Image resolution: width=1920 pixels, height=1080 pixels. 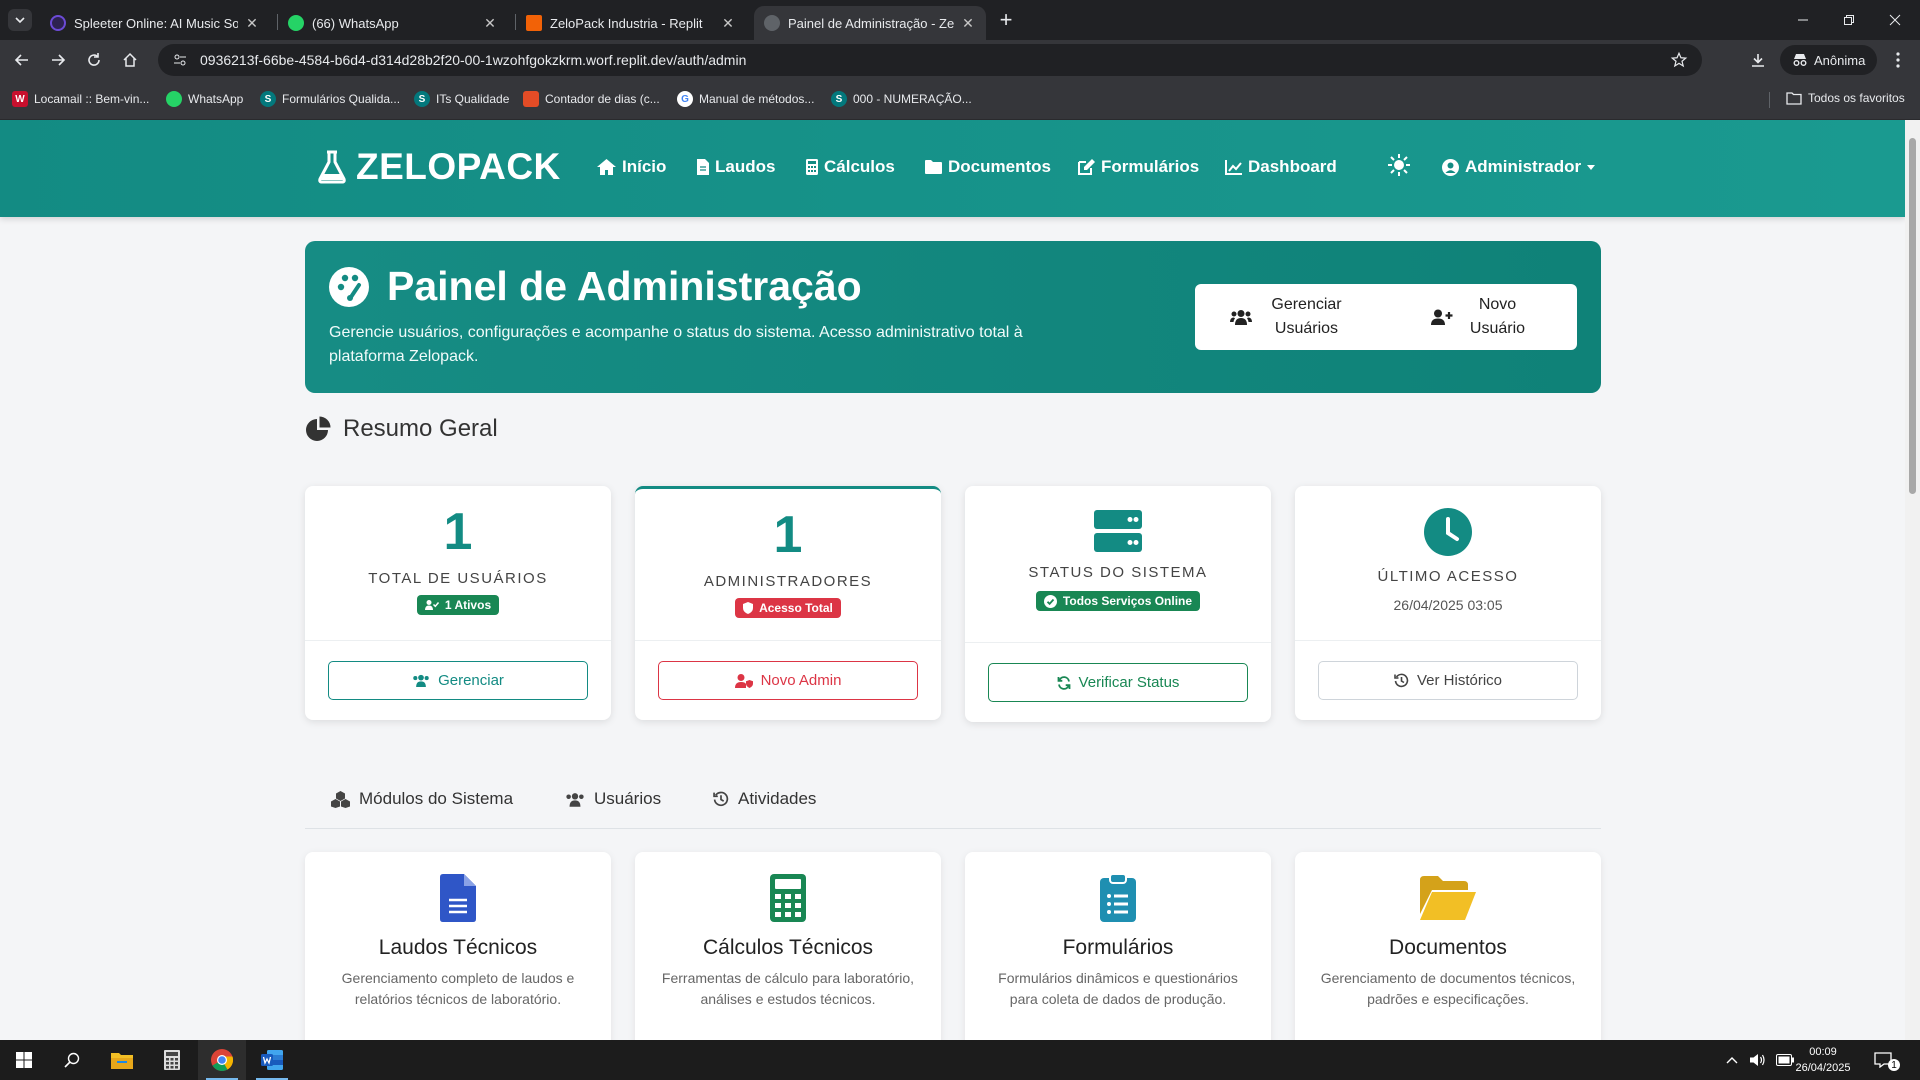 What do you see at coordinates (1829, 60) in the screenshot?
I see `incognito-indicator: Anônima` at bounding box center [1829, 60].